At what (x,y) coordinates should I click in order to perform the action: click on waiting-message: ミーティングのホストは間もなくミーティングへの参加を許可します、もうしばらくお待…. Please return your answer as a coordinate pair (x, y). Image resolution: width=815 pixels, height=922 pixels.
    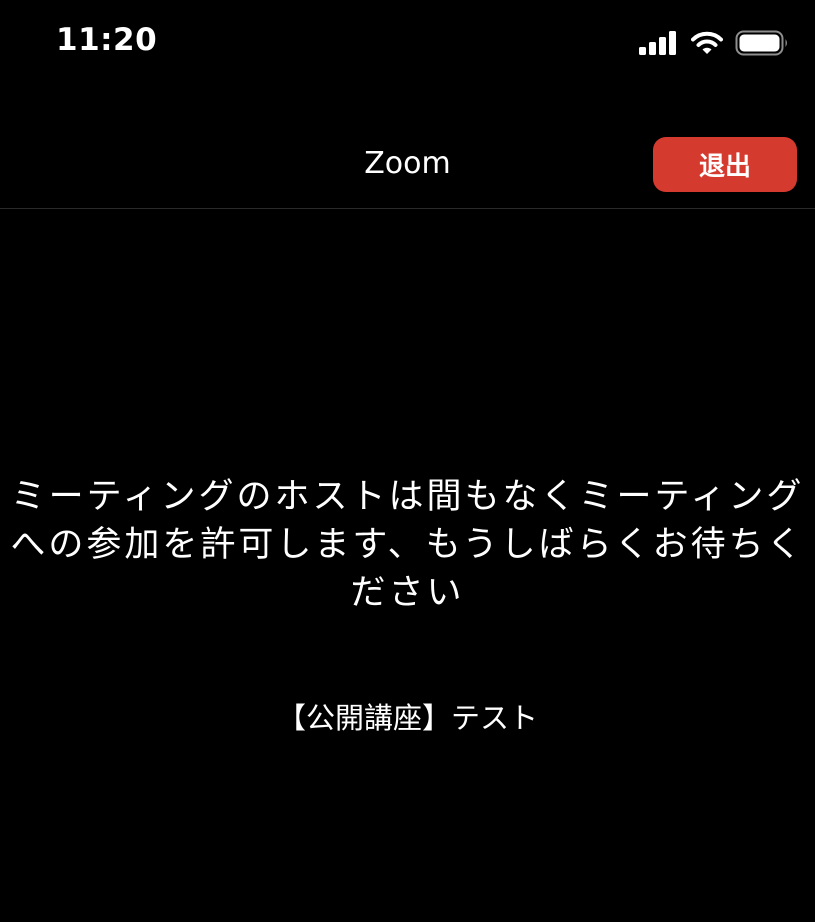
    Looking at the image, I should click on (407, 545).